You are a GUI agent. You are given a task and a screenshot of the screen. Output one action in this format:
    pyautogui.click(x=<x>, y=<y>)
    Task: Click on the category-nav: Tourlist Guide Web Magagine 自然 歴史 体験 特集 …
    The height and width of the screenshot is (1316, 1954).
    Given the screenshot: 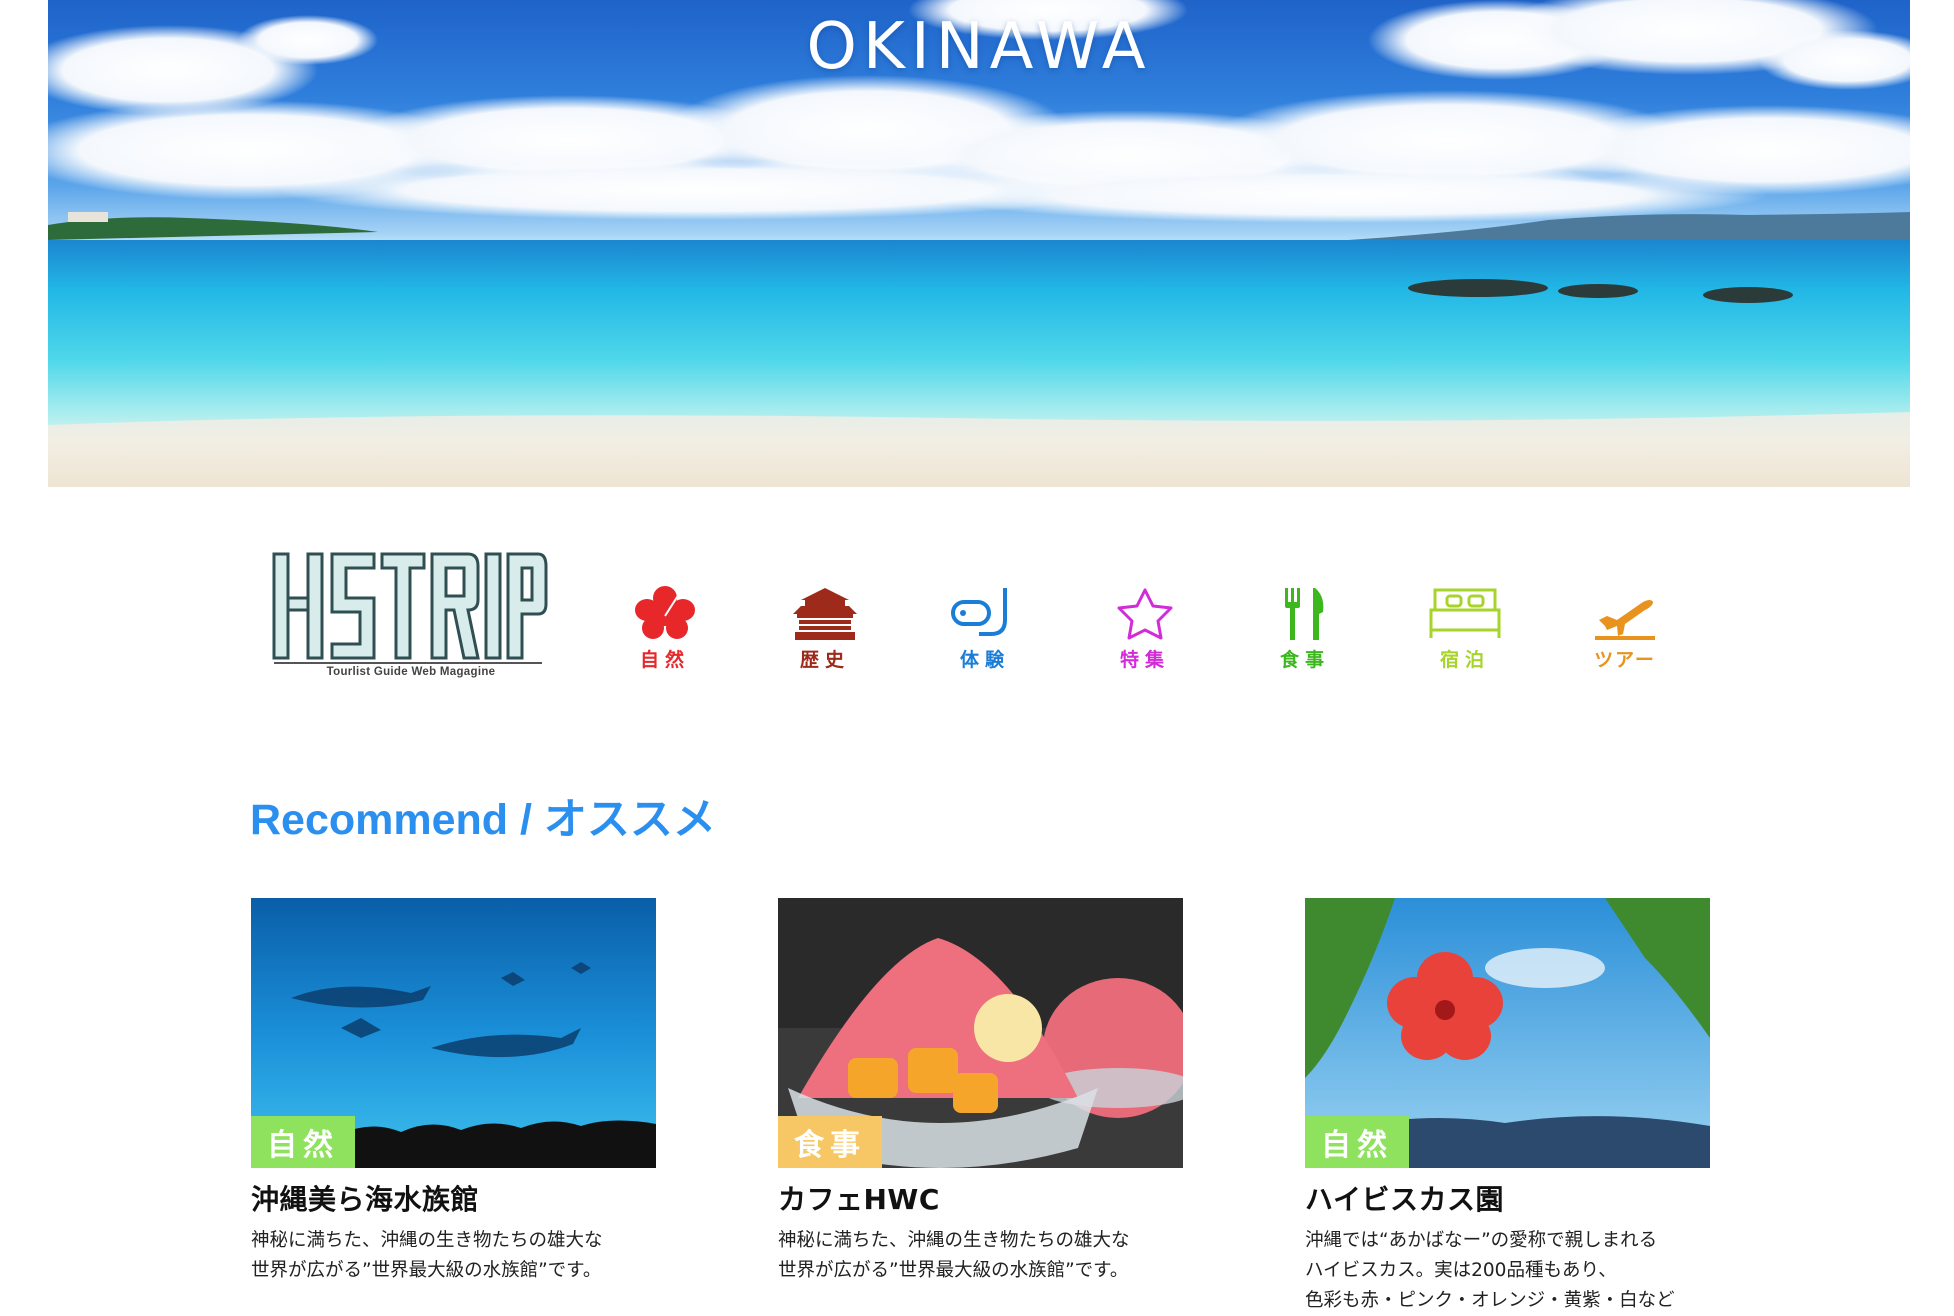 What is the action you would take?
    pyautogui.click(x=977, y=615)
    